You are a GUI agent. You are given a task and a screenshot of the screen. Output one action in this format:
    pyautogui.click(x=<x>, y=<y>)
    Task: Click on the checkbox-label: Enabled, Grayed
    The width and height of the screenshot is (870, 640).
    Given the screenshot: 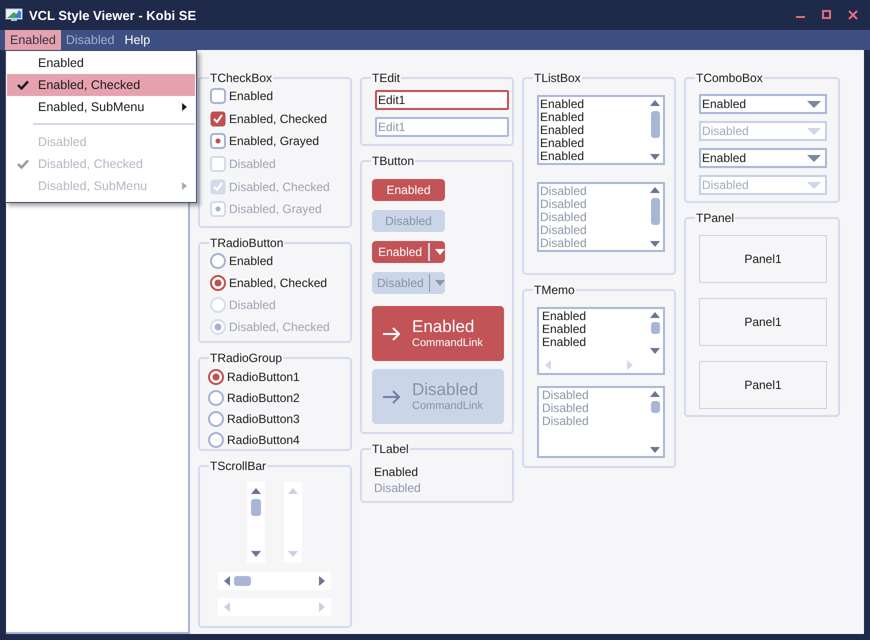 What is the action you would take?
    pyautogui.click(x=274, y=141)
    